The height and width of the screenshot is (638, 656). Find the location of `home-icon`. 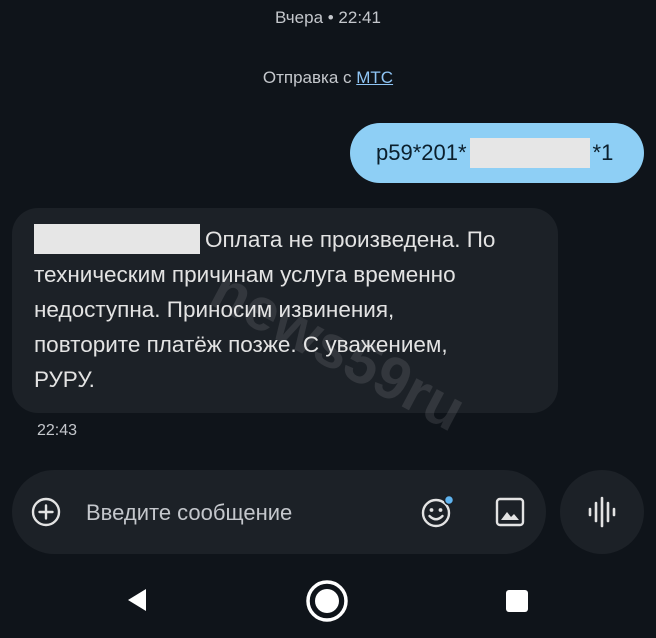

home-icon is located at coordinates (327, 601).